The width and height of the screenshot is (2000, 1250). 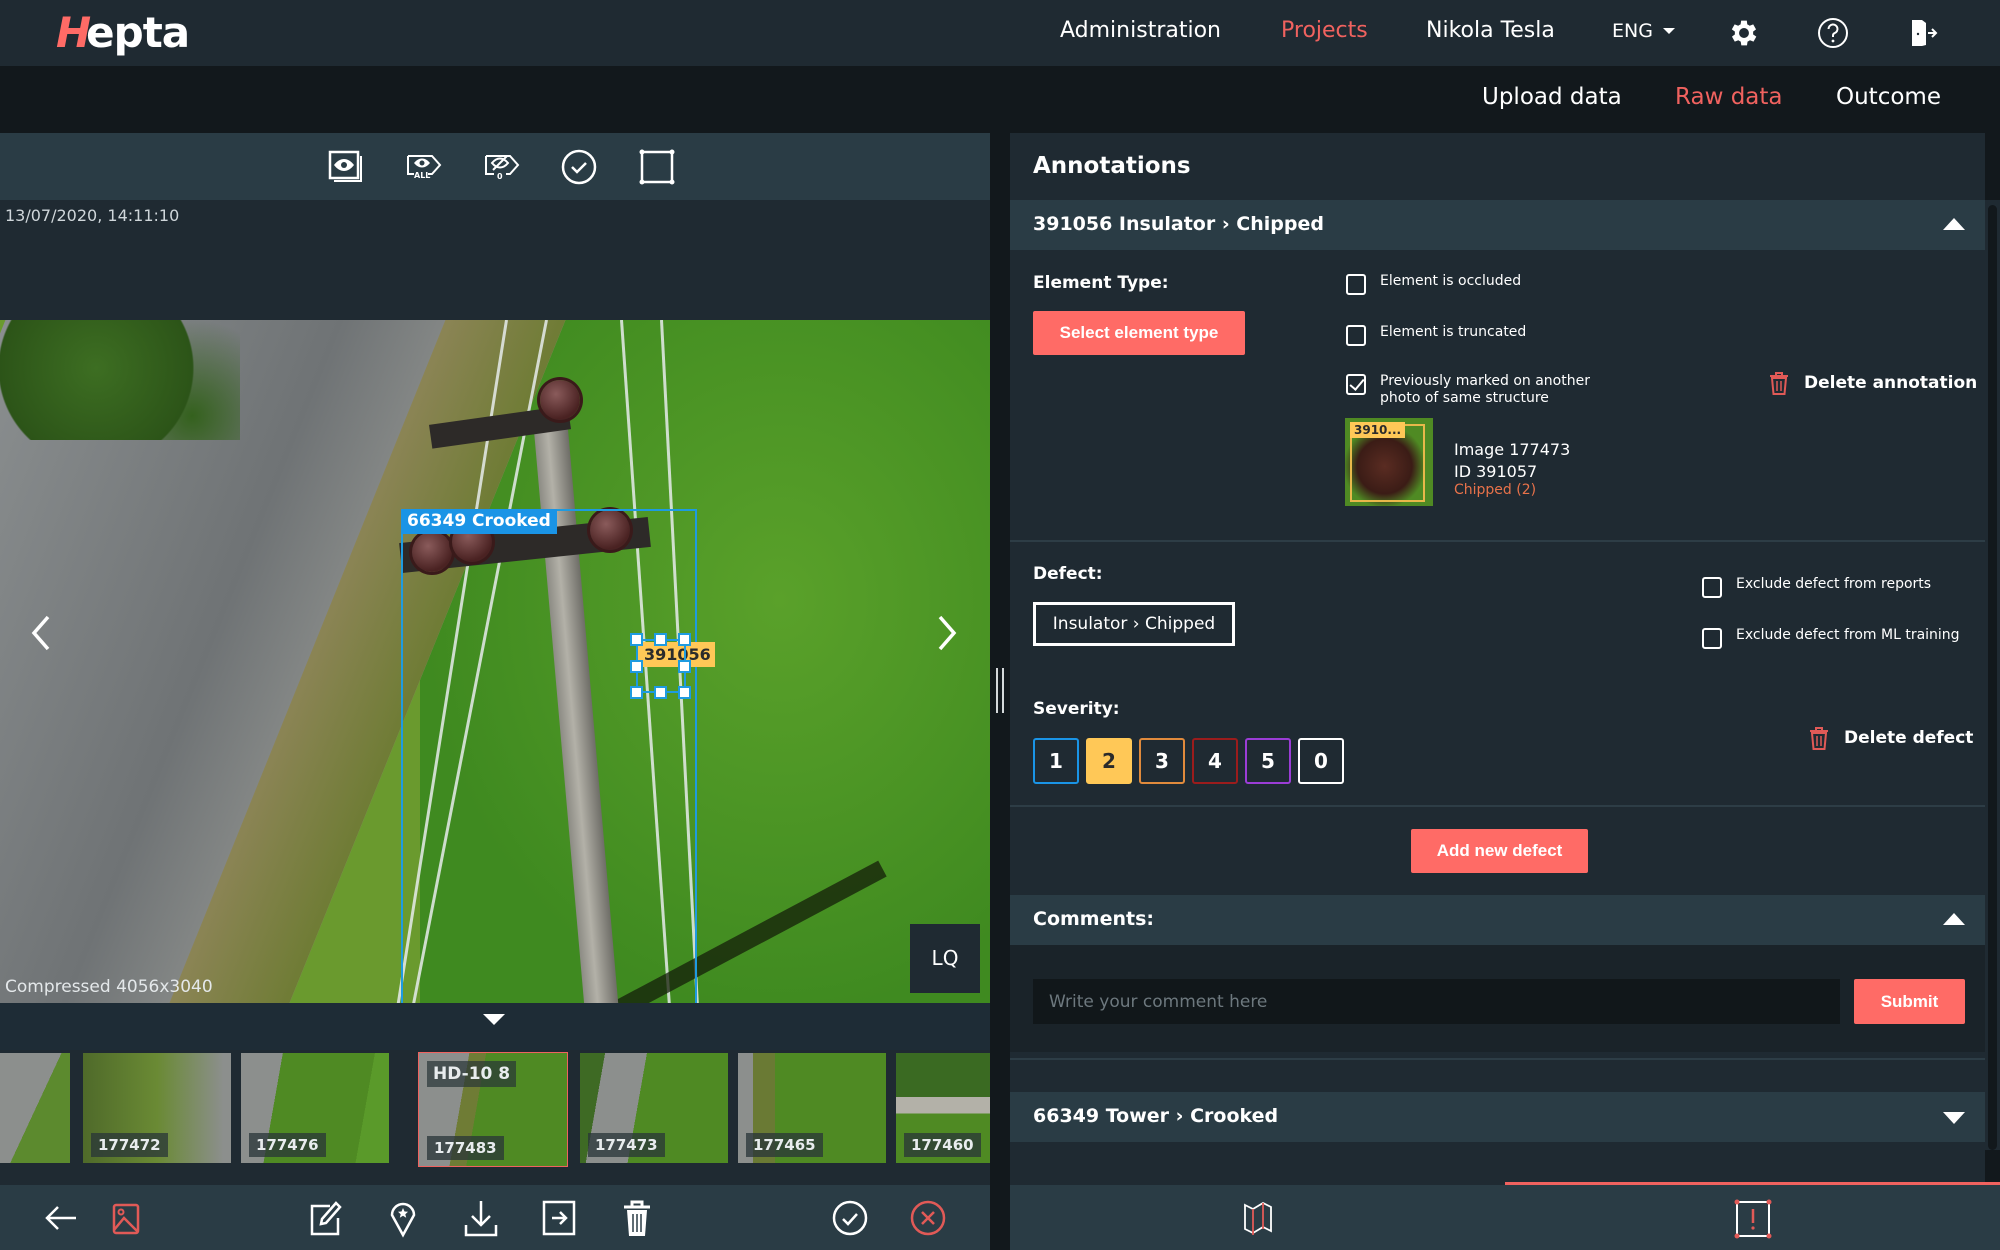 What do you see at coordinates (403, 1218) in the screenshot?
I see `location-pin-icon` at bounding box center [403, 1218].